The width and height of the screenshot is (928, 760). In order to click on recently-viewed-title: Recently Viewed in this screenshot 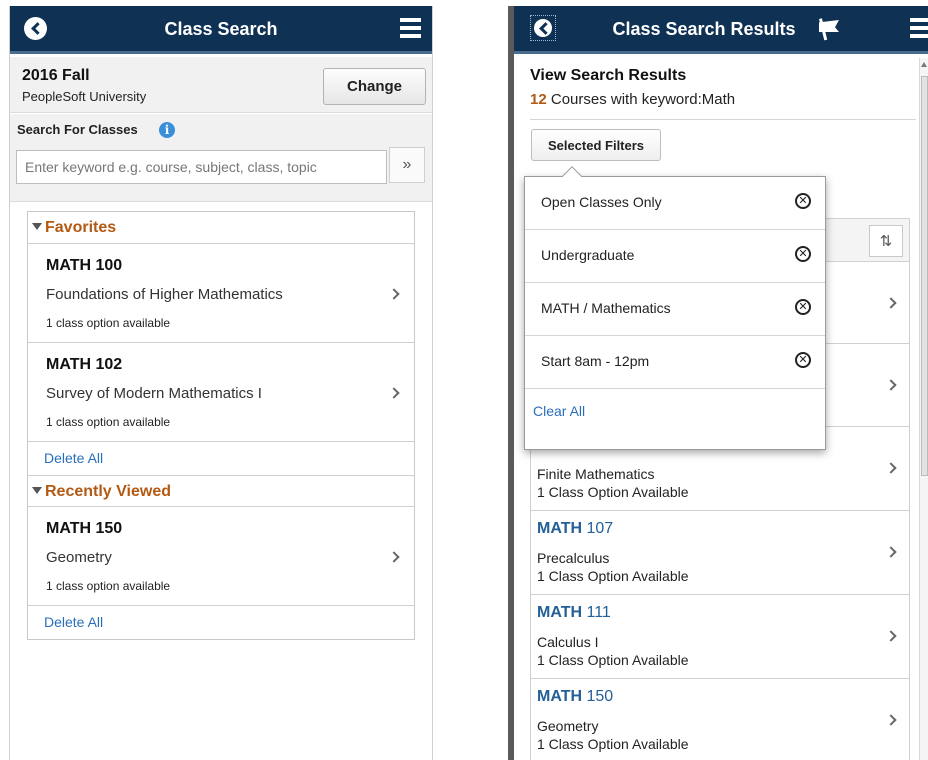, I will do `click(108, 491)`.